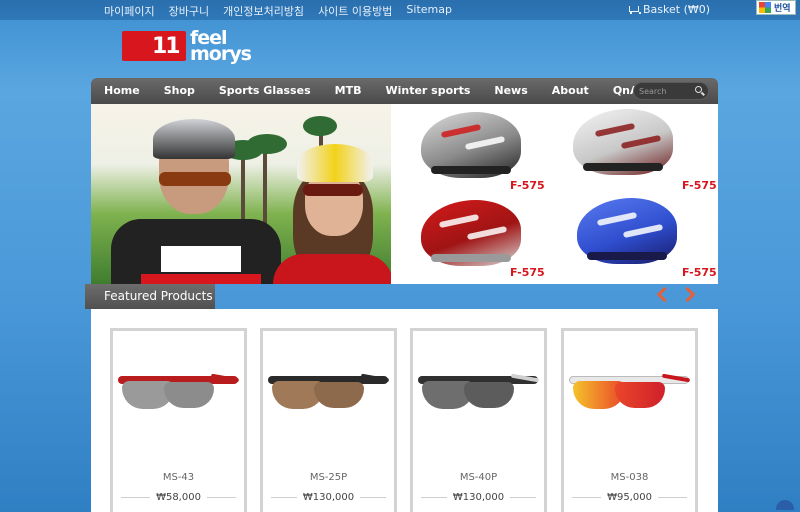 Image resolution: width=800 pixels, height=512 pixels. I want to click on female-cyclist, so click(332, 214).